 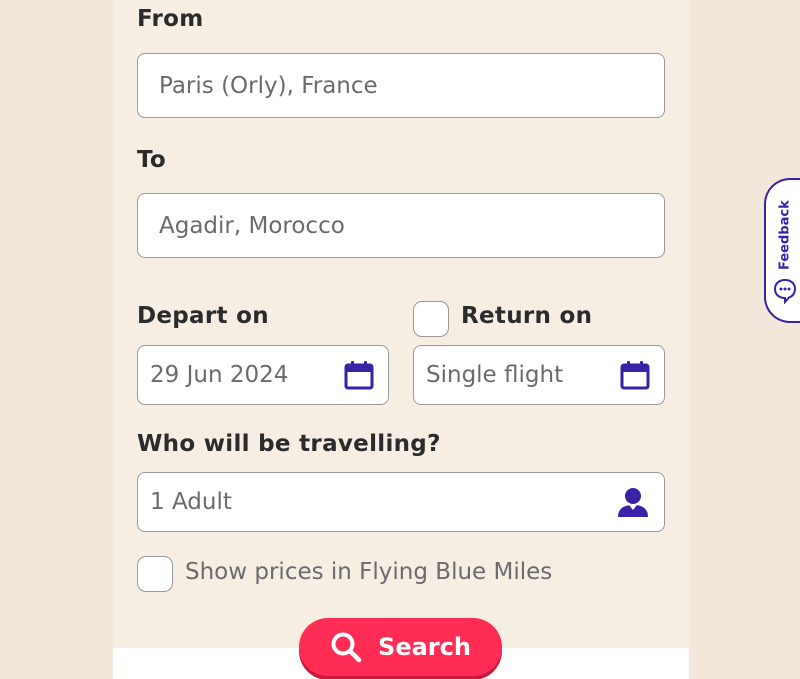 I want to click on depart-value: 29 Jun 2024, so click(x=219, y=375).